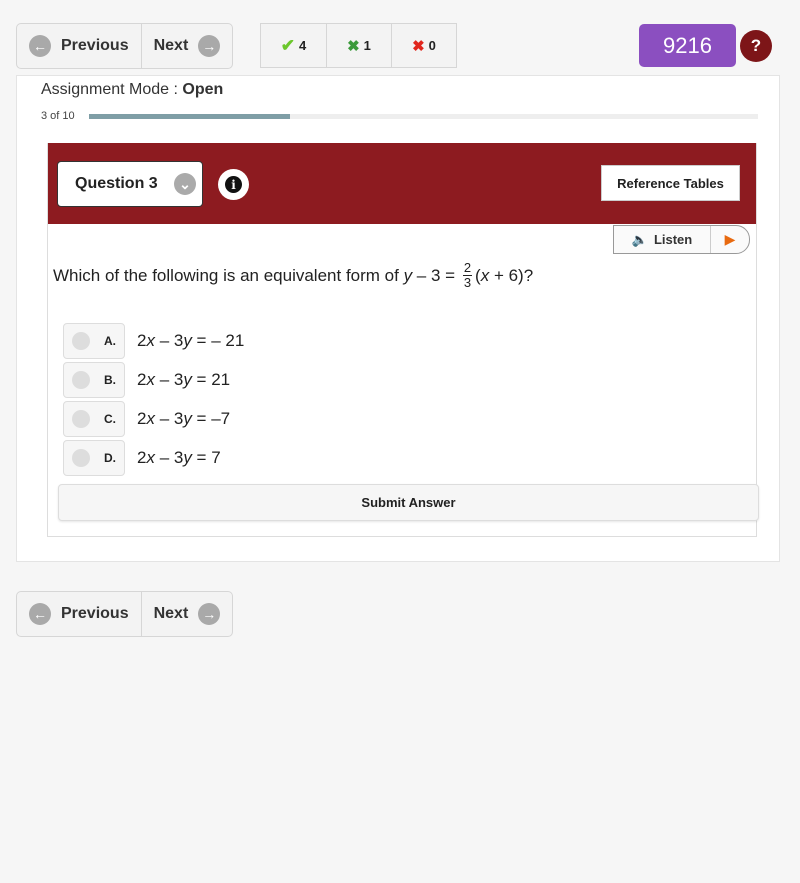 This screenshot has width=800, height=883. I want to click on progress-label: 3 of 10, so click(58, 116).